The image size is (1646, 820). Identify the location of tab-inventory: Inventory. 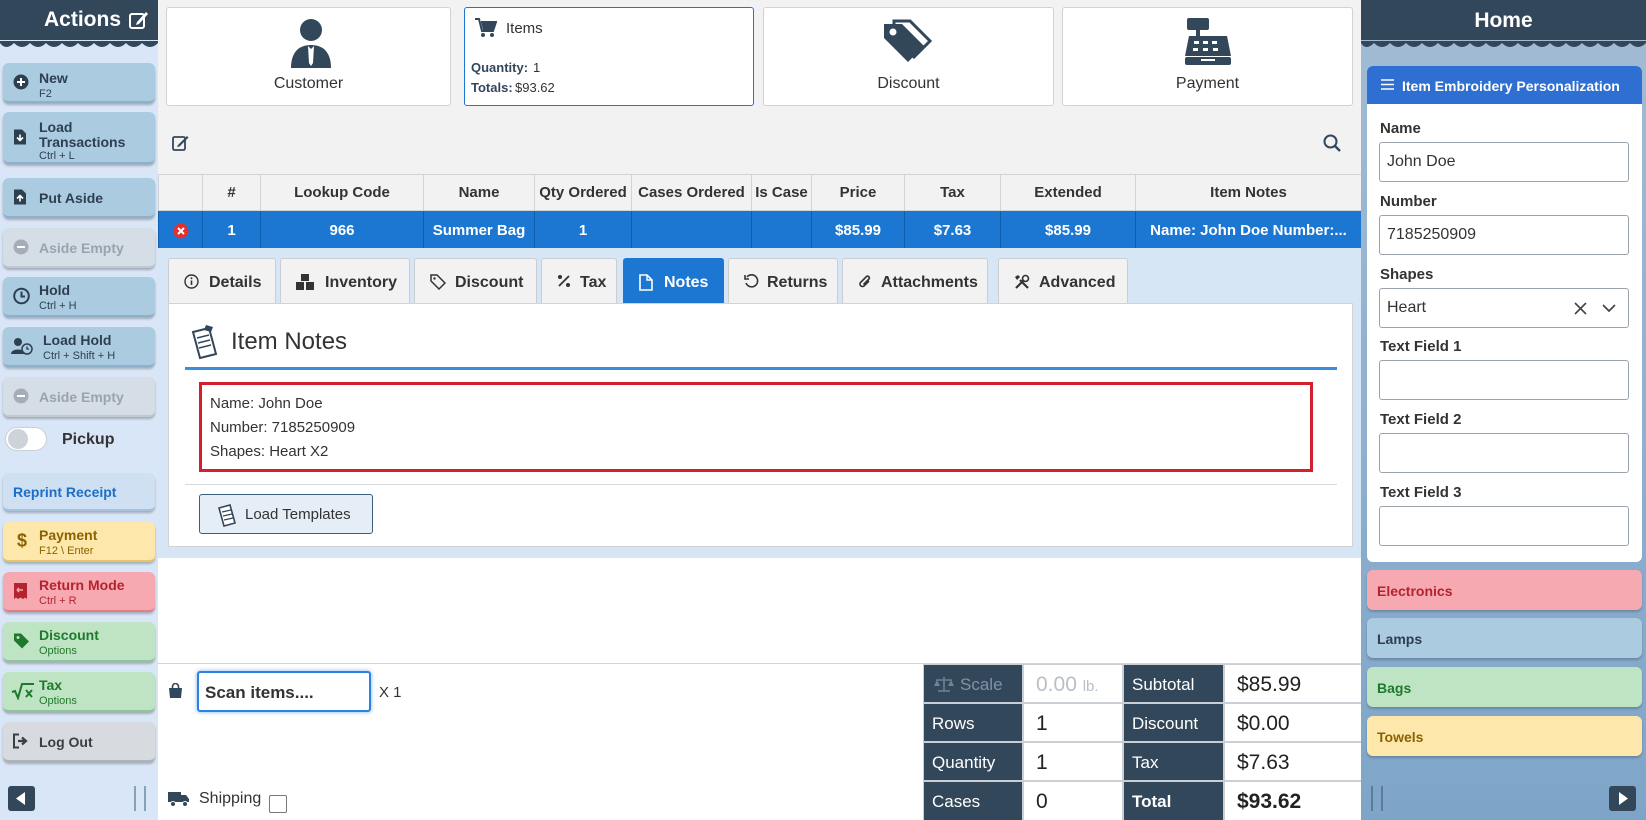
(345, 280).